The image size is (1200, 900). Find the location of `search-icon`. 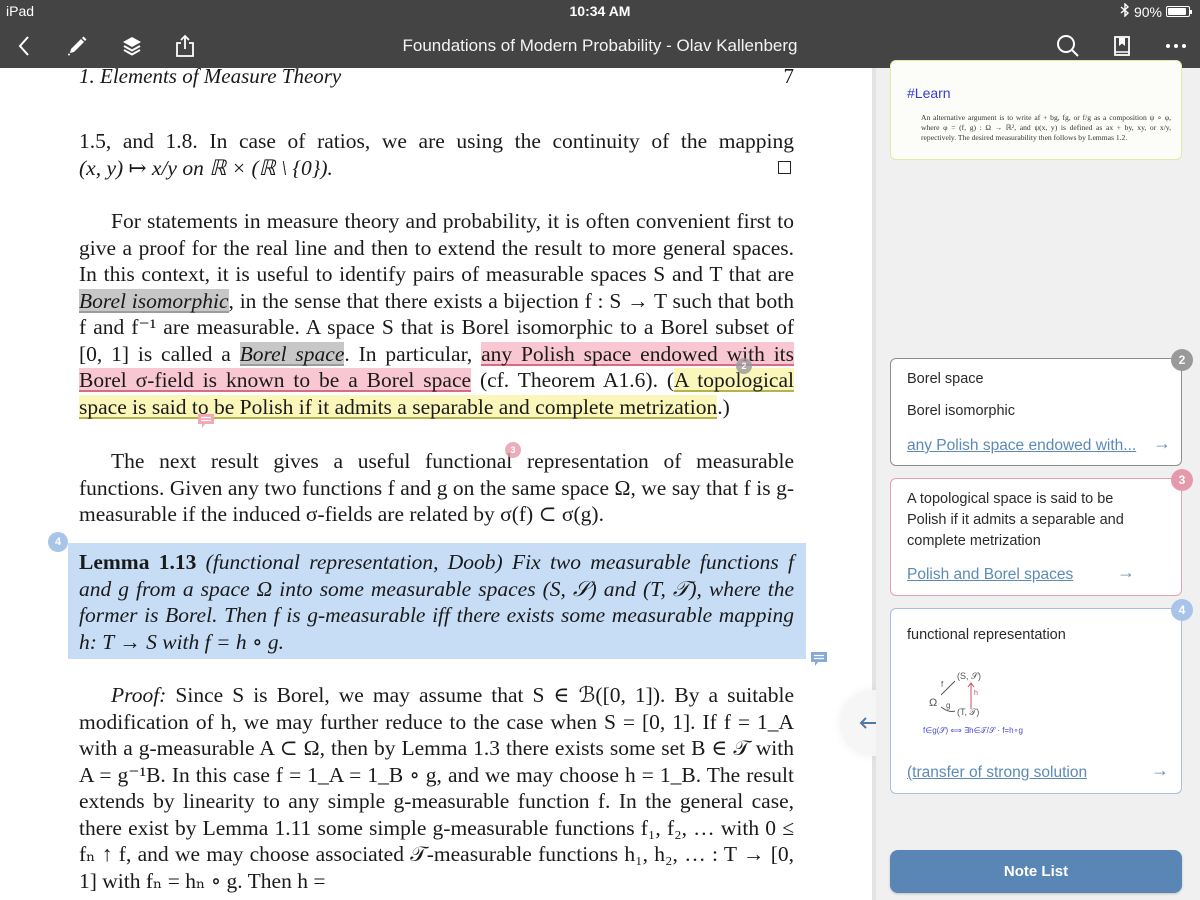

search-icon is located at coordinates (1068, 46).